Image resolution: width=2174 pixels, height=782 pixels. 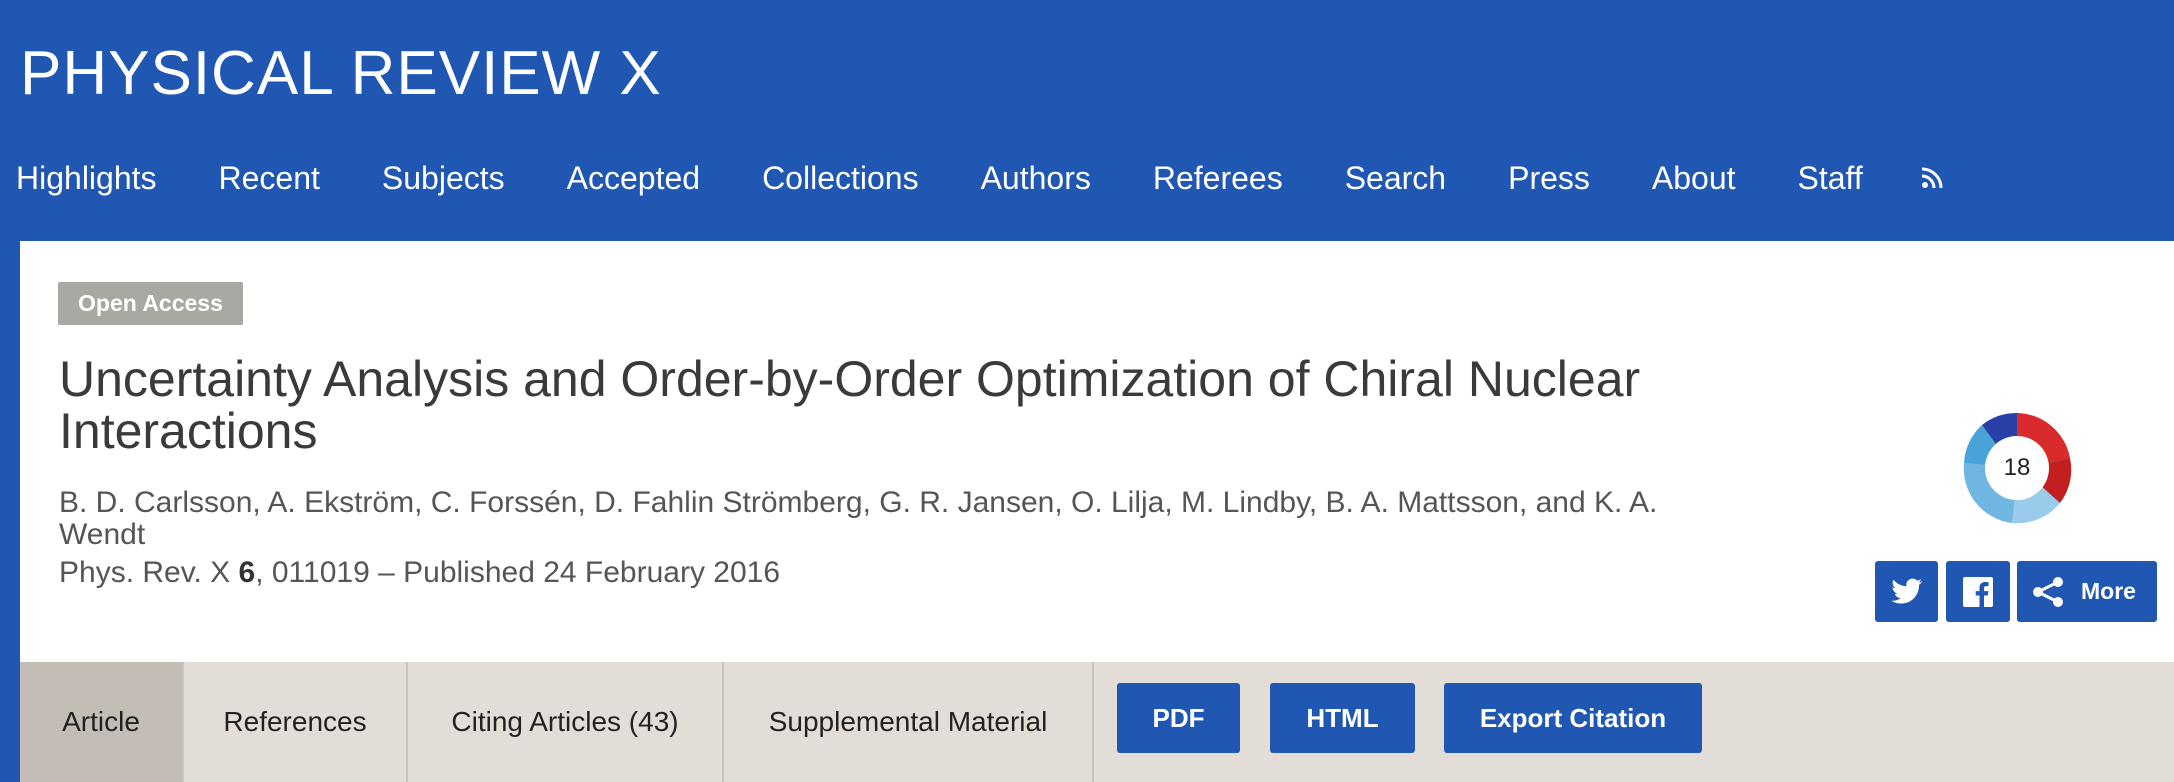 What do you see at coordinates (150, 303) in the screenshot?
I see `open-access-badge: Open Access` at bounding box center [150, 303].